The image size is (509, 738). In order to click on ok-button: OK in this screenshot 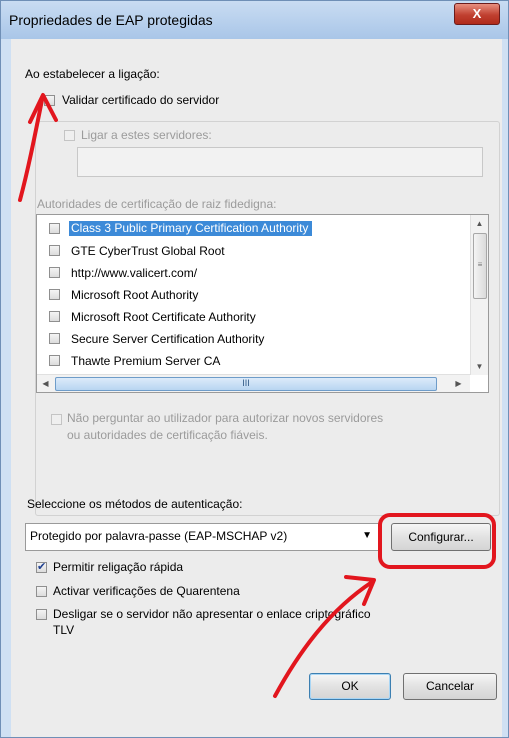, I will do `click(350, 686)`.